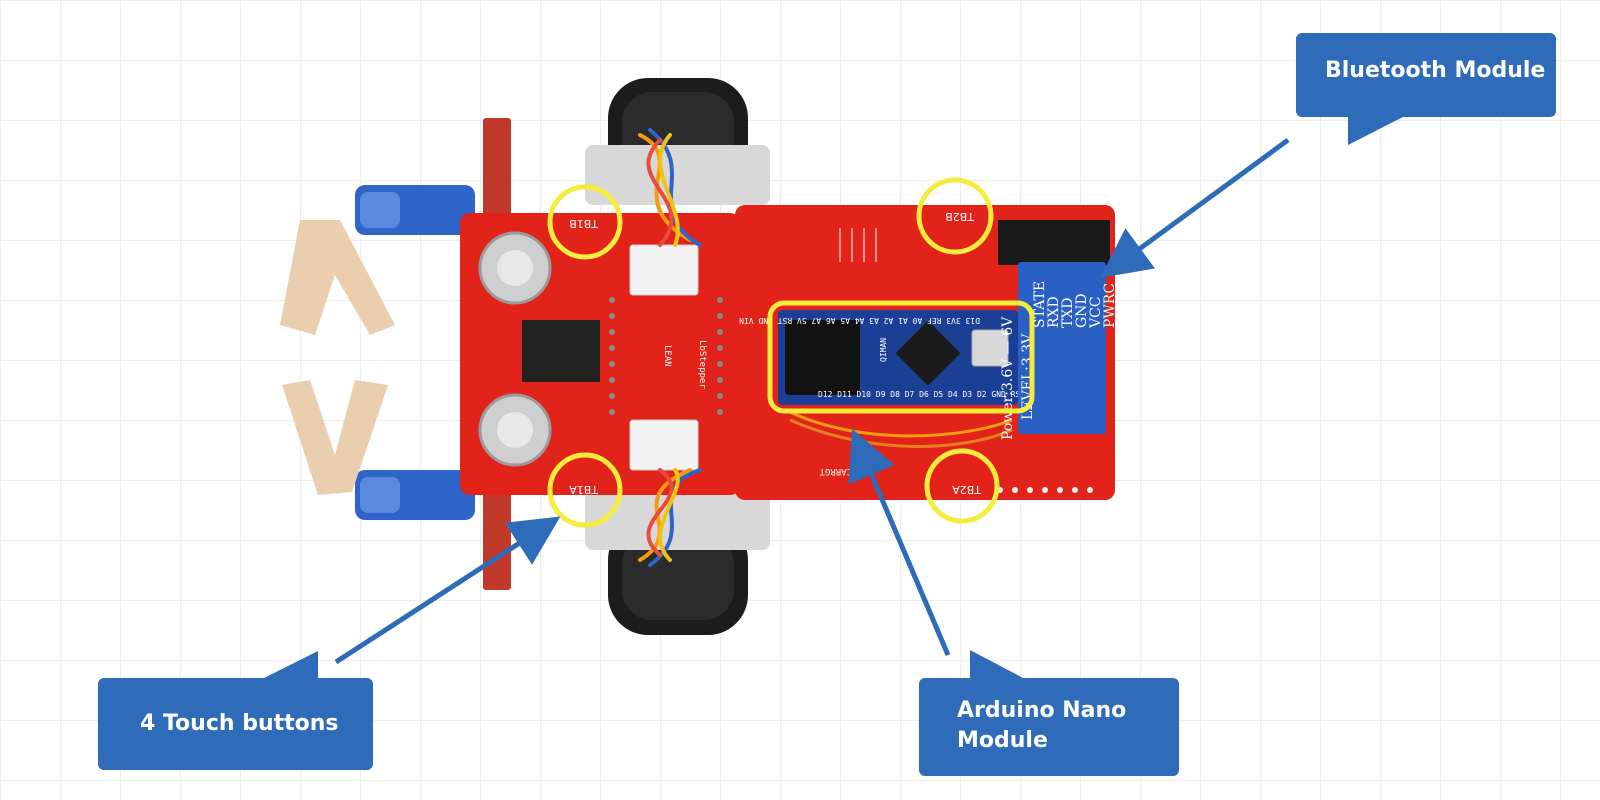 The image size is (1600, 800). I want to click on stepper-connector-top, so click(664, 270).